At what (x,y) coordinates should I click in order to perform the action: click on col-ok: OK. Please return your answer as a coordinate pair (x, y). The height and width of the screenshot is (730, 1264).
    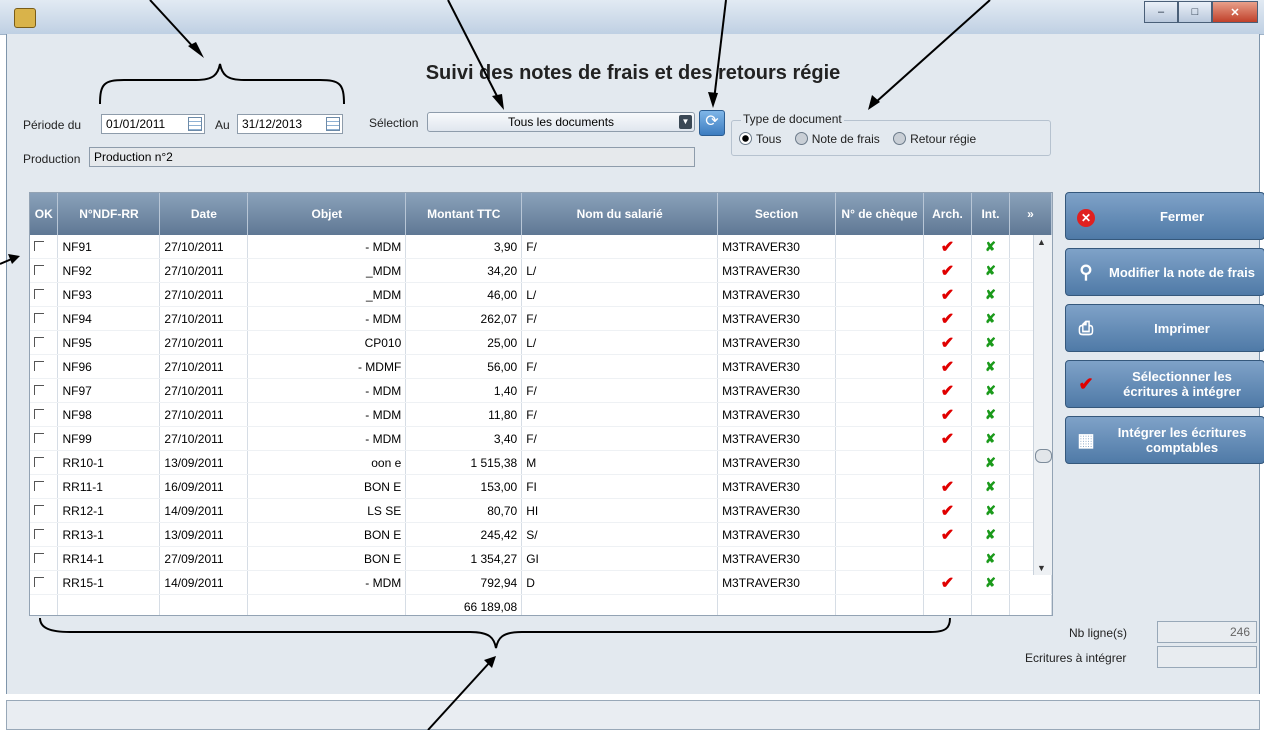
    Looking at the image, I should click on (44, 214).